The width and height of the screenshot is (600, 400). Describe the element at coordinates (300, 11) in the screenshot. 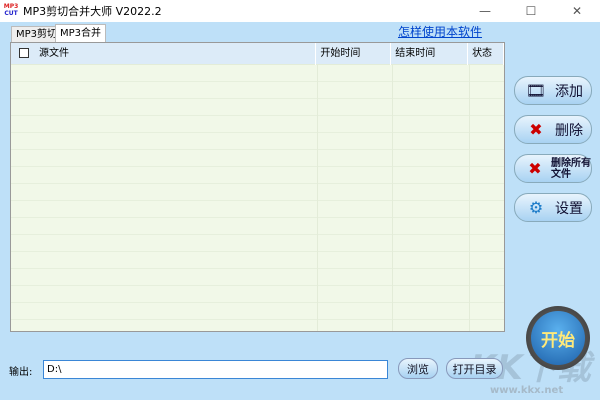

I see `title-bar: MP3 CUT MP3剪切合并大师 V2022.2 — ☐ ✕` at that location.